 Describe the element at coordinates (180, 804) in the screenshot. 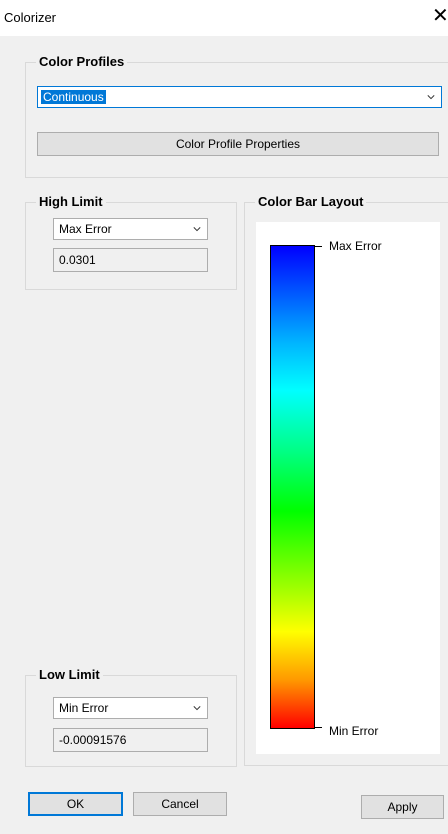

I see `cancel-button: Cancel` at that location.